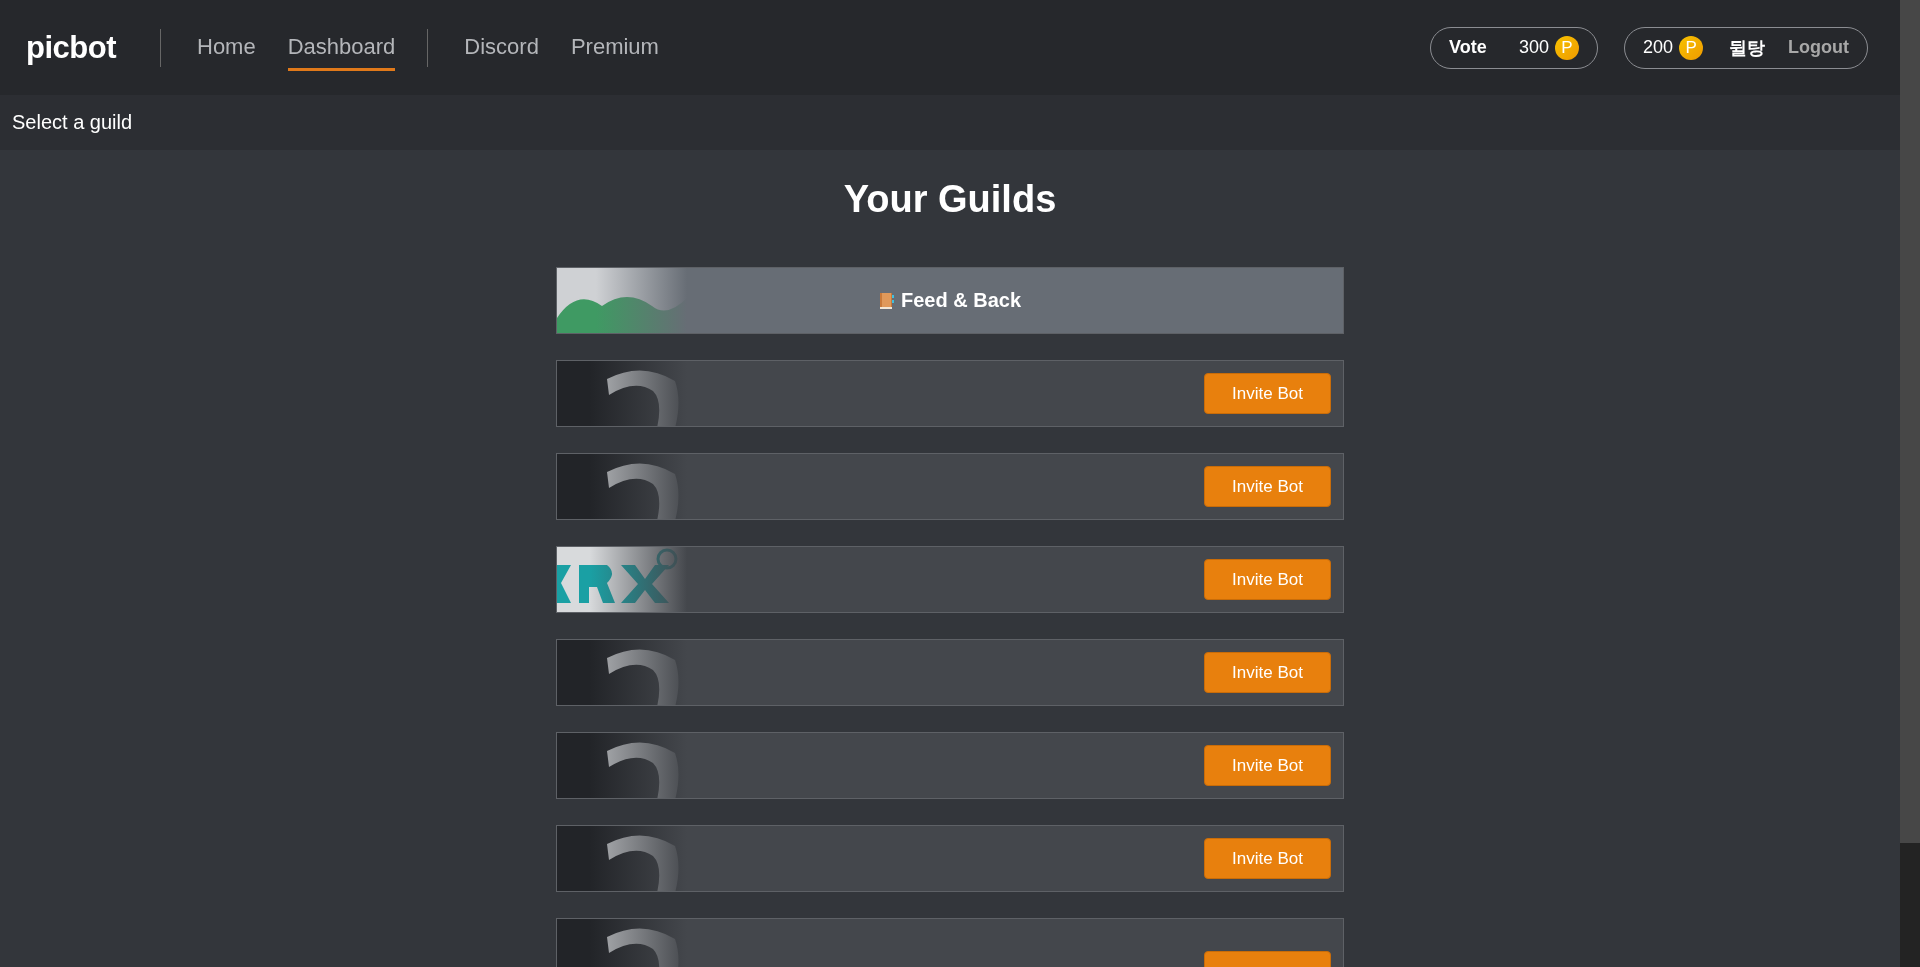 This screenshot has height=967, width=1920. What do you see at coordinates (341, 47) in the screenshot?
I see `nav-link: Dashboard` at bounding box center [341, 47].